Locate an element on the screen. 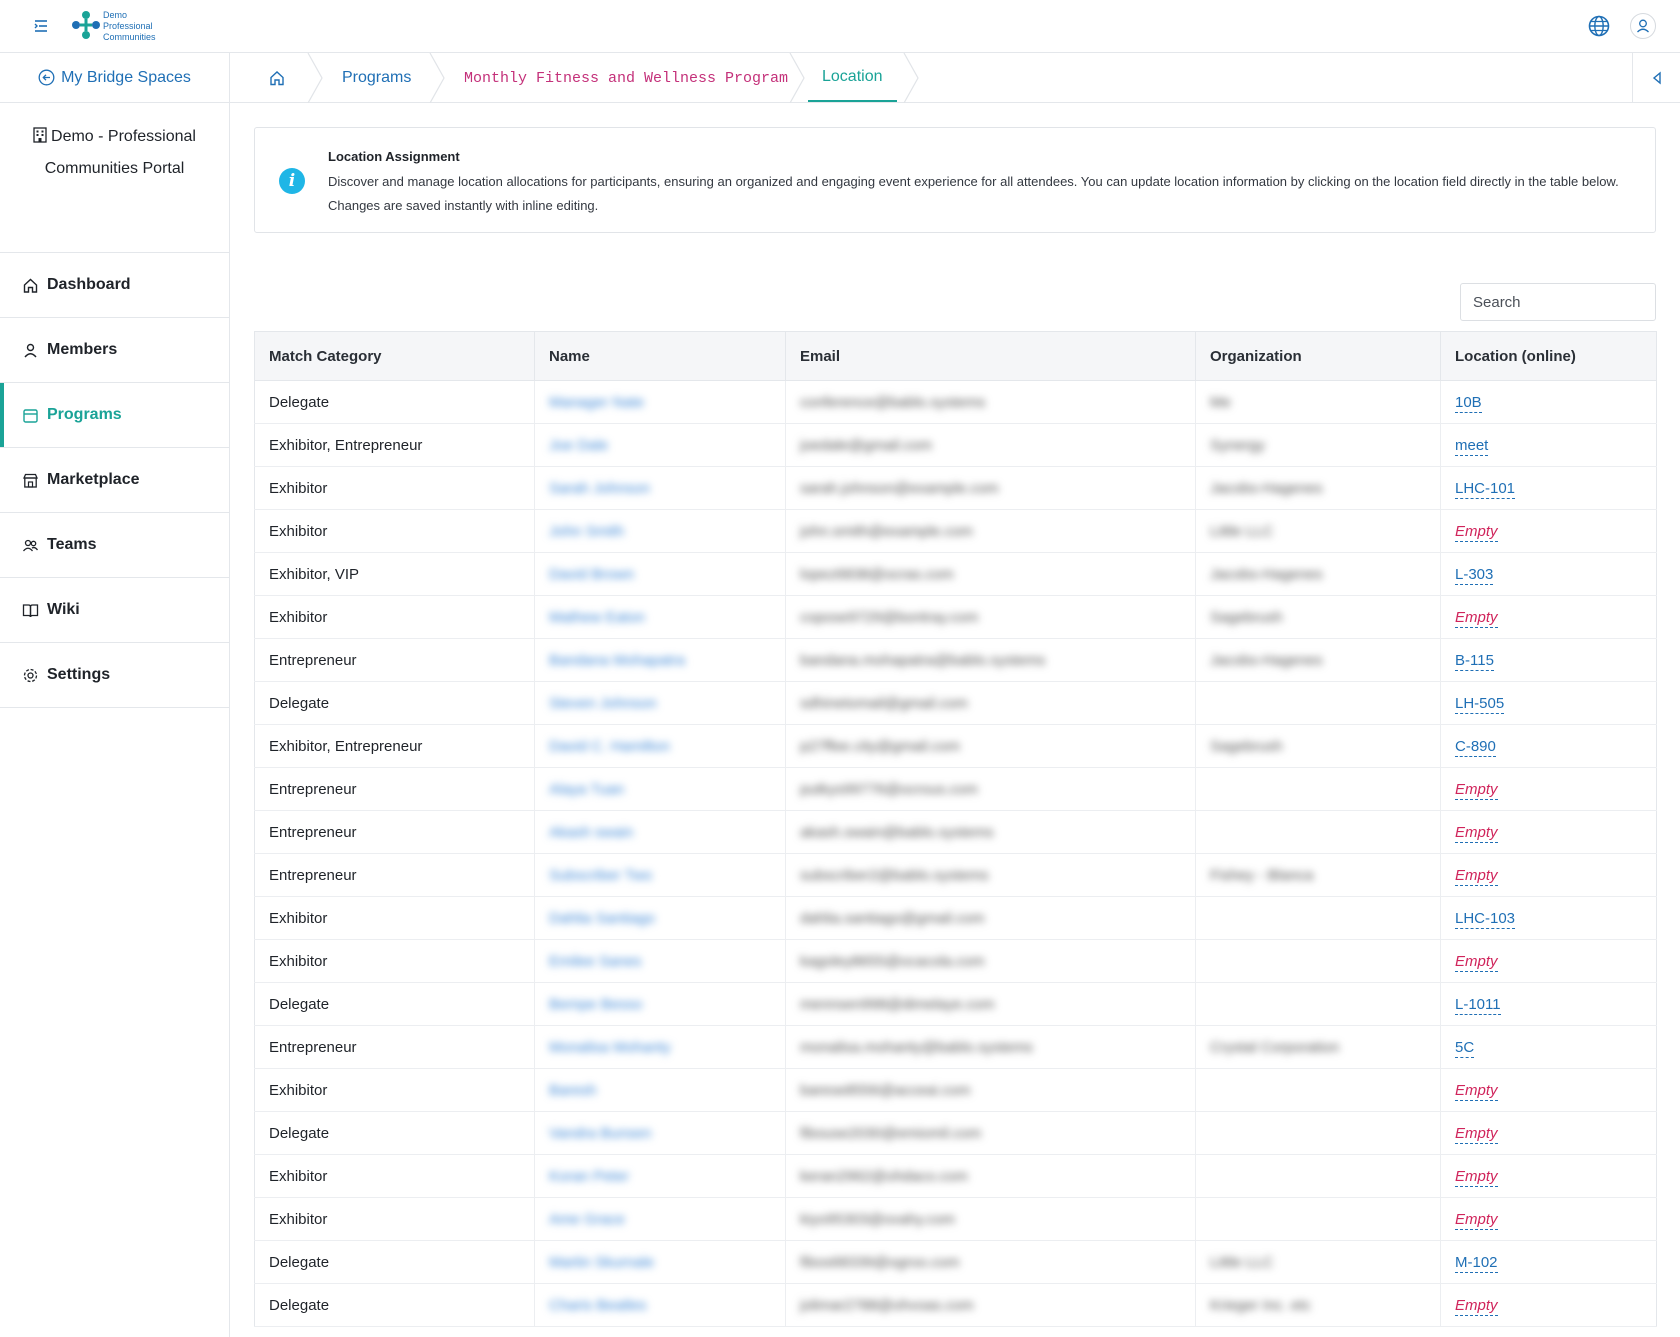  column-header-location: Location (online) is located at coordinates (1548, 356).